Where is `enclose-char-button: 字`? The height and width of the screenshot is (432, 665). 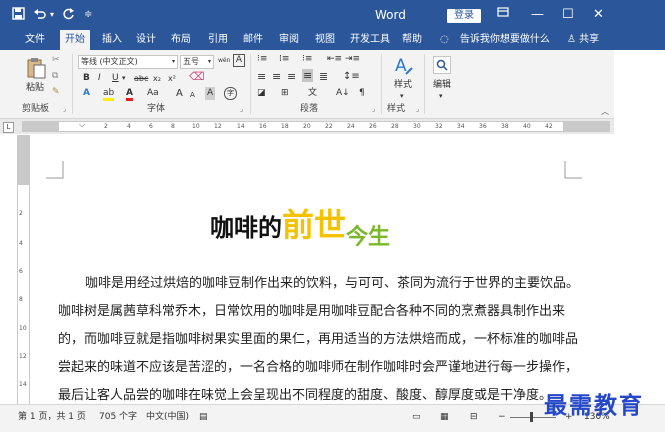 enclose-char-button: 字 is located at coordinates (230, 93).